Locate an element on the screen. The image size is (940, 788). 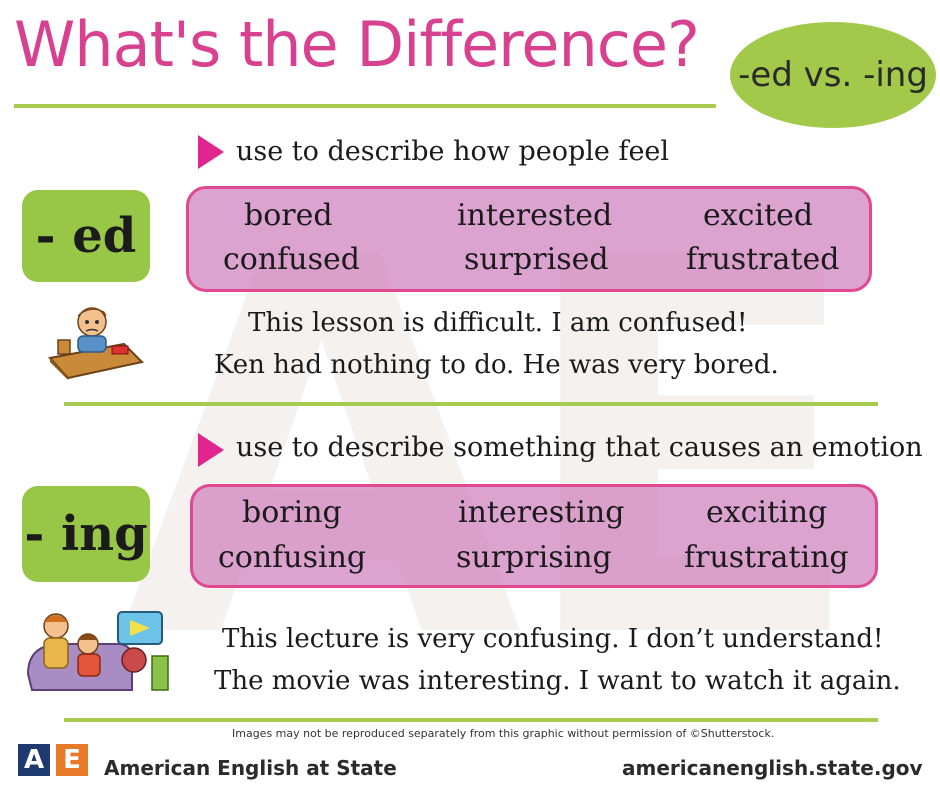
ed-word: bored is located at coordinates (288, 215).